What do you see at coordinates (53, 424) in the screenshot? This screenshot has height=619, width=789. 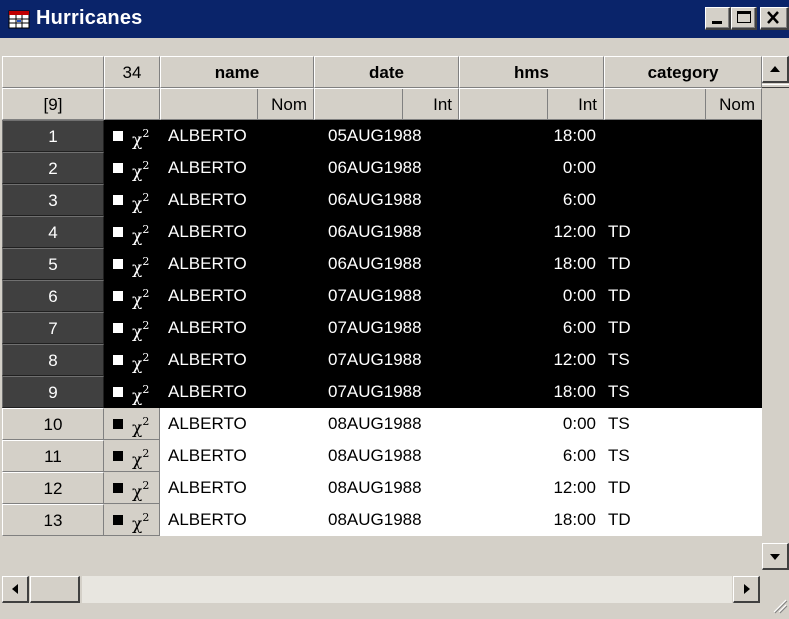 I see `row-number: 10` at bounding box center [53, 424].